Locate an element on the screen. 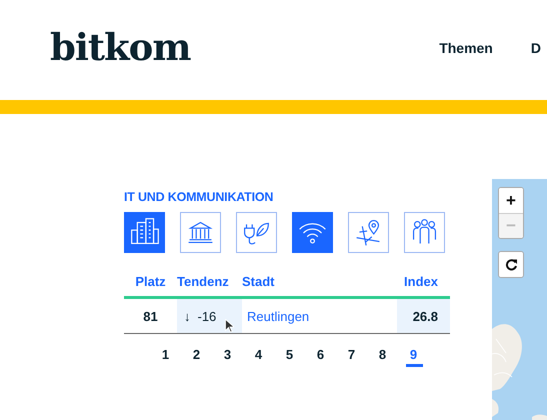  bitkom-logo: bitkom is located at coordinates (120, 47).